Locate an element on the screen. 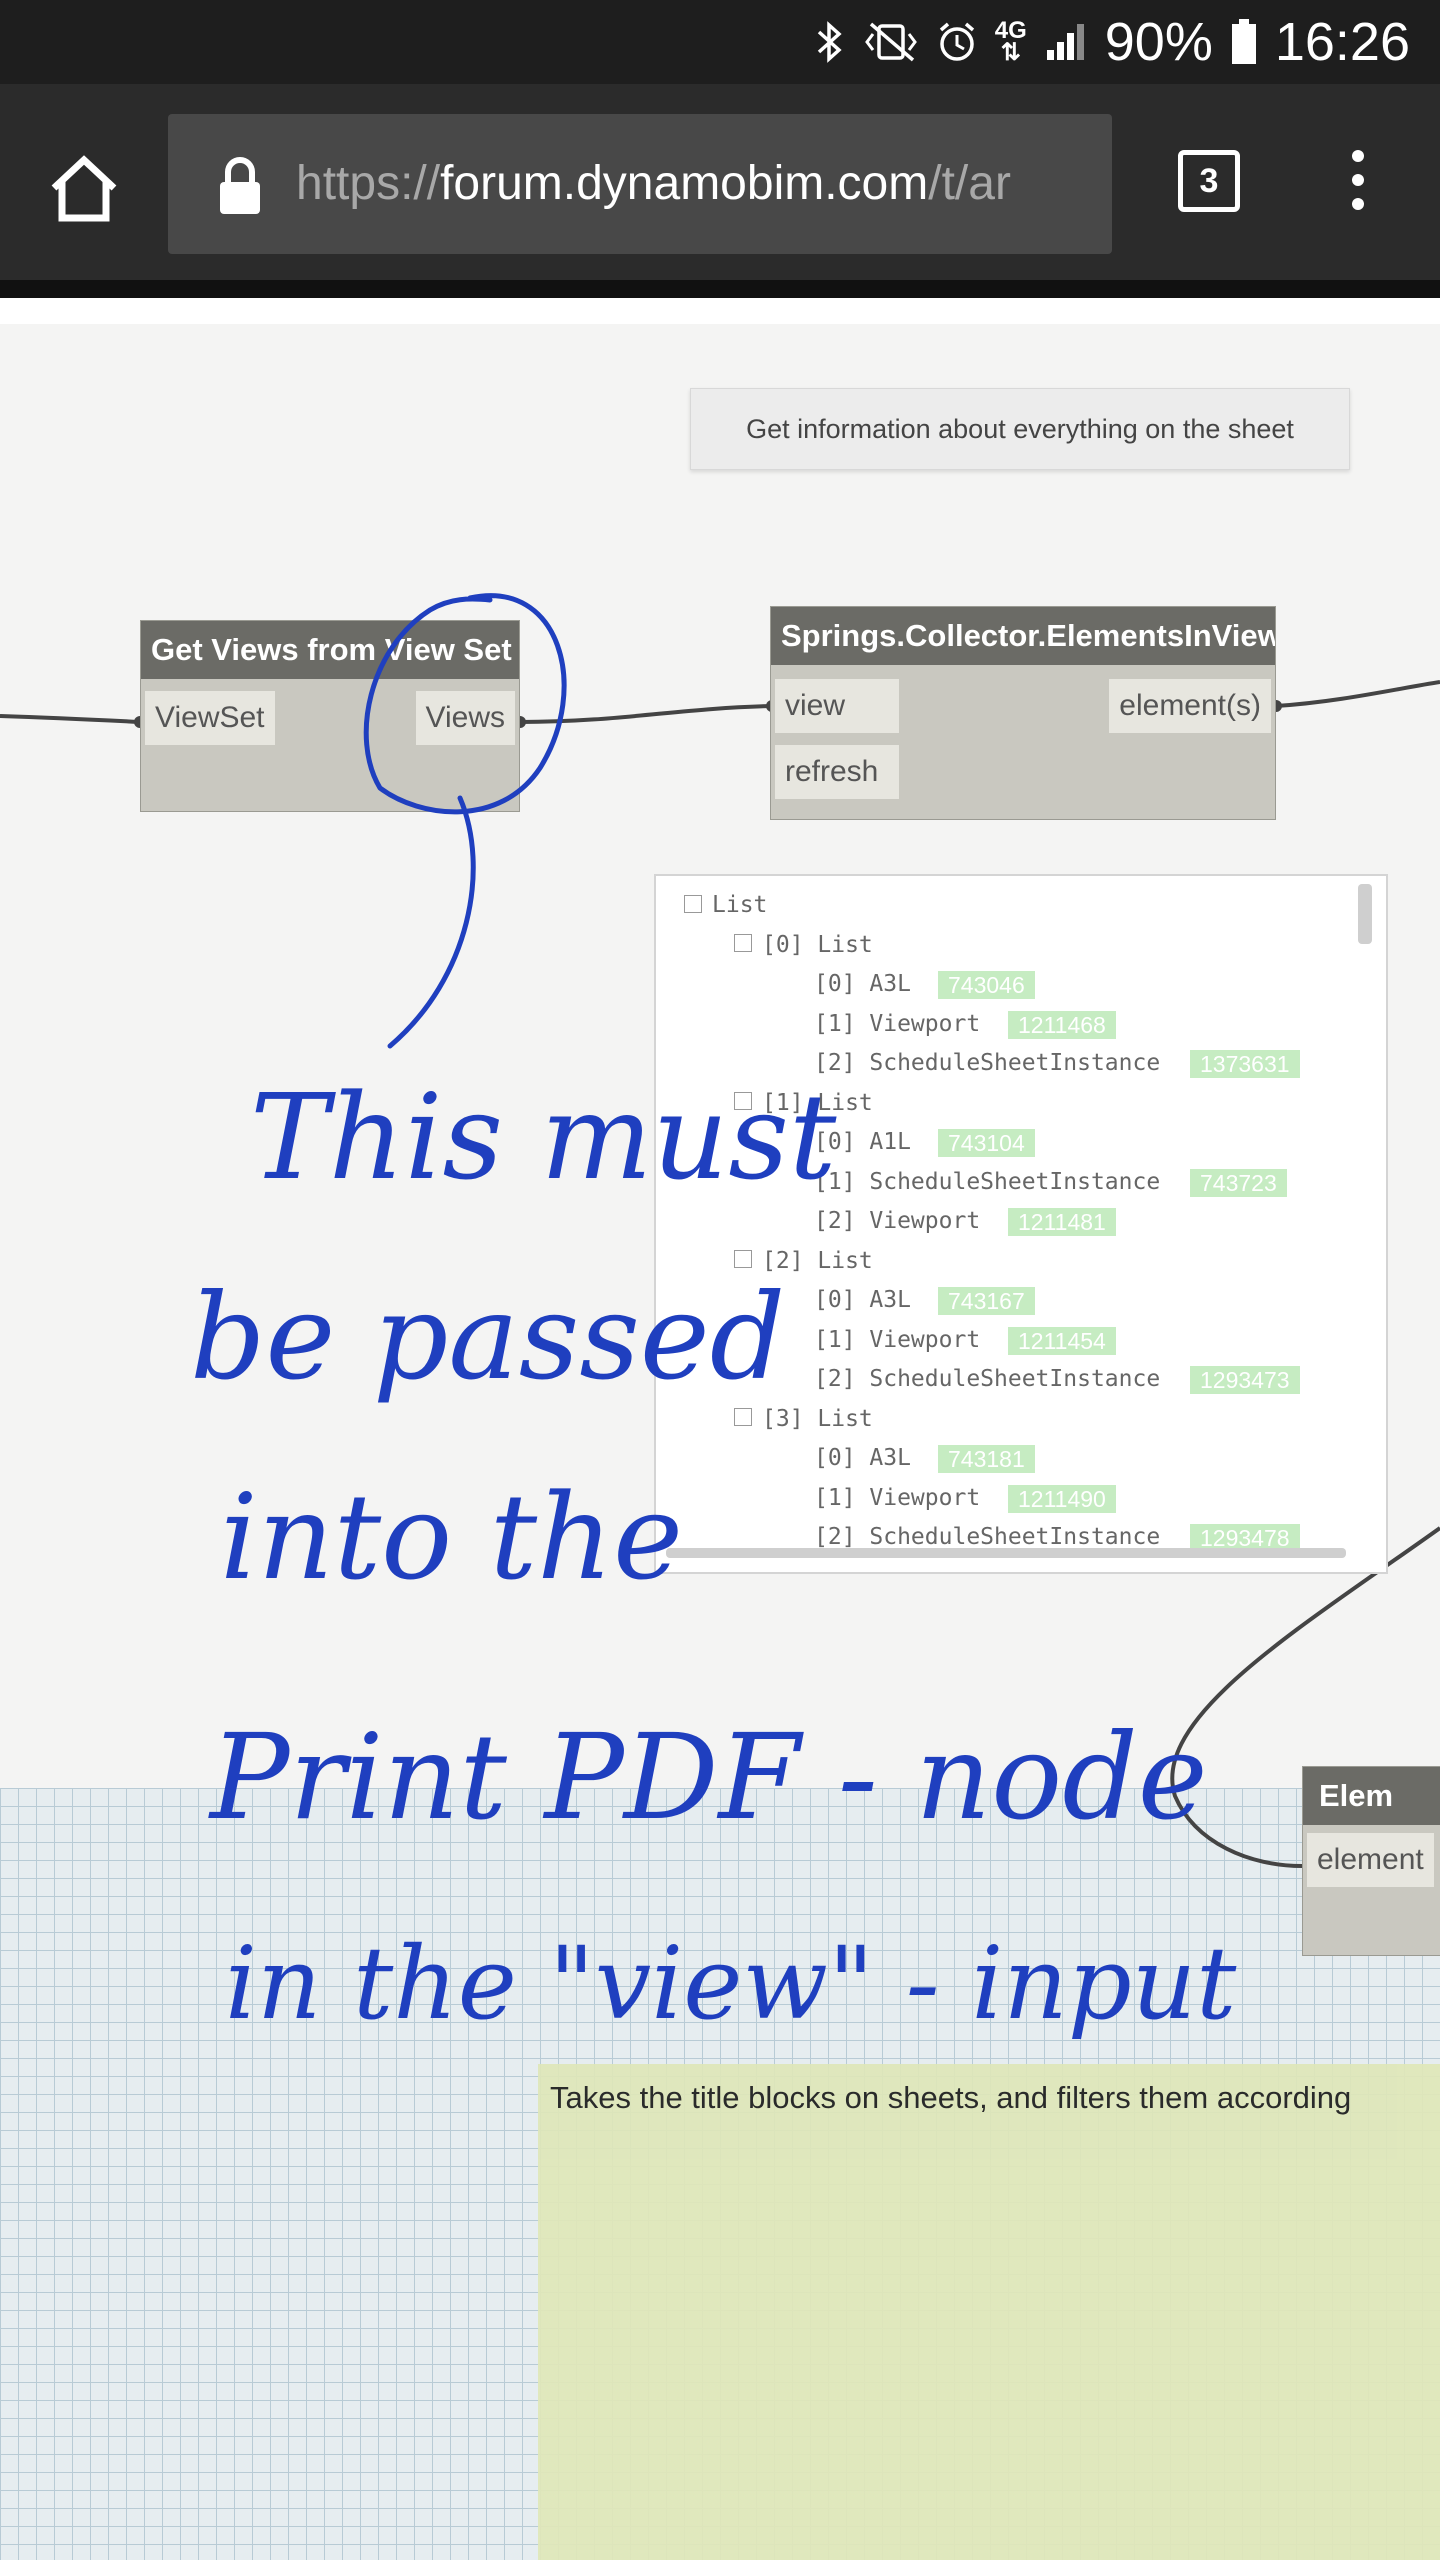 The width and height of the screenshot is (1440, 2560). home-button is located at coordinates (84, 188).